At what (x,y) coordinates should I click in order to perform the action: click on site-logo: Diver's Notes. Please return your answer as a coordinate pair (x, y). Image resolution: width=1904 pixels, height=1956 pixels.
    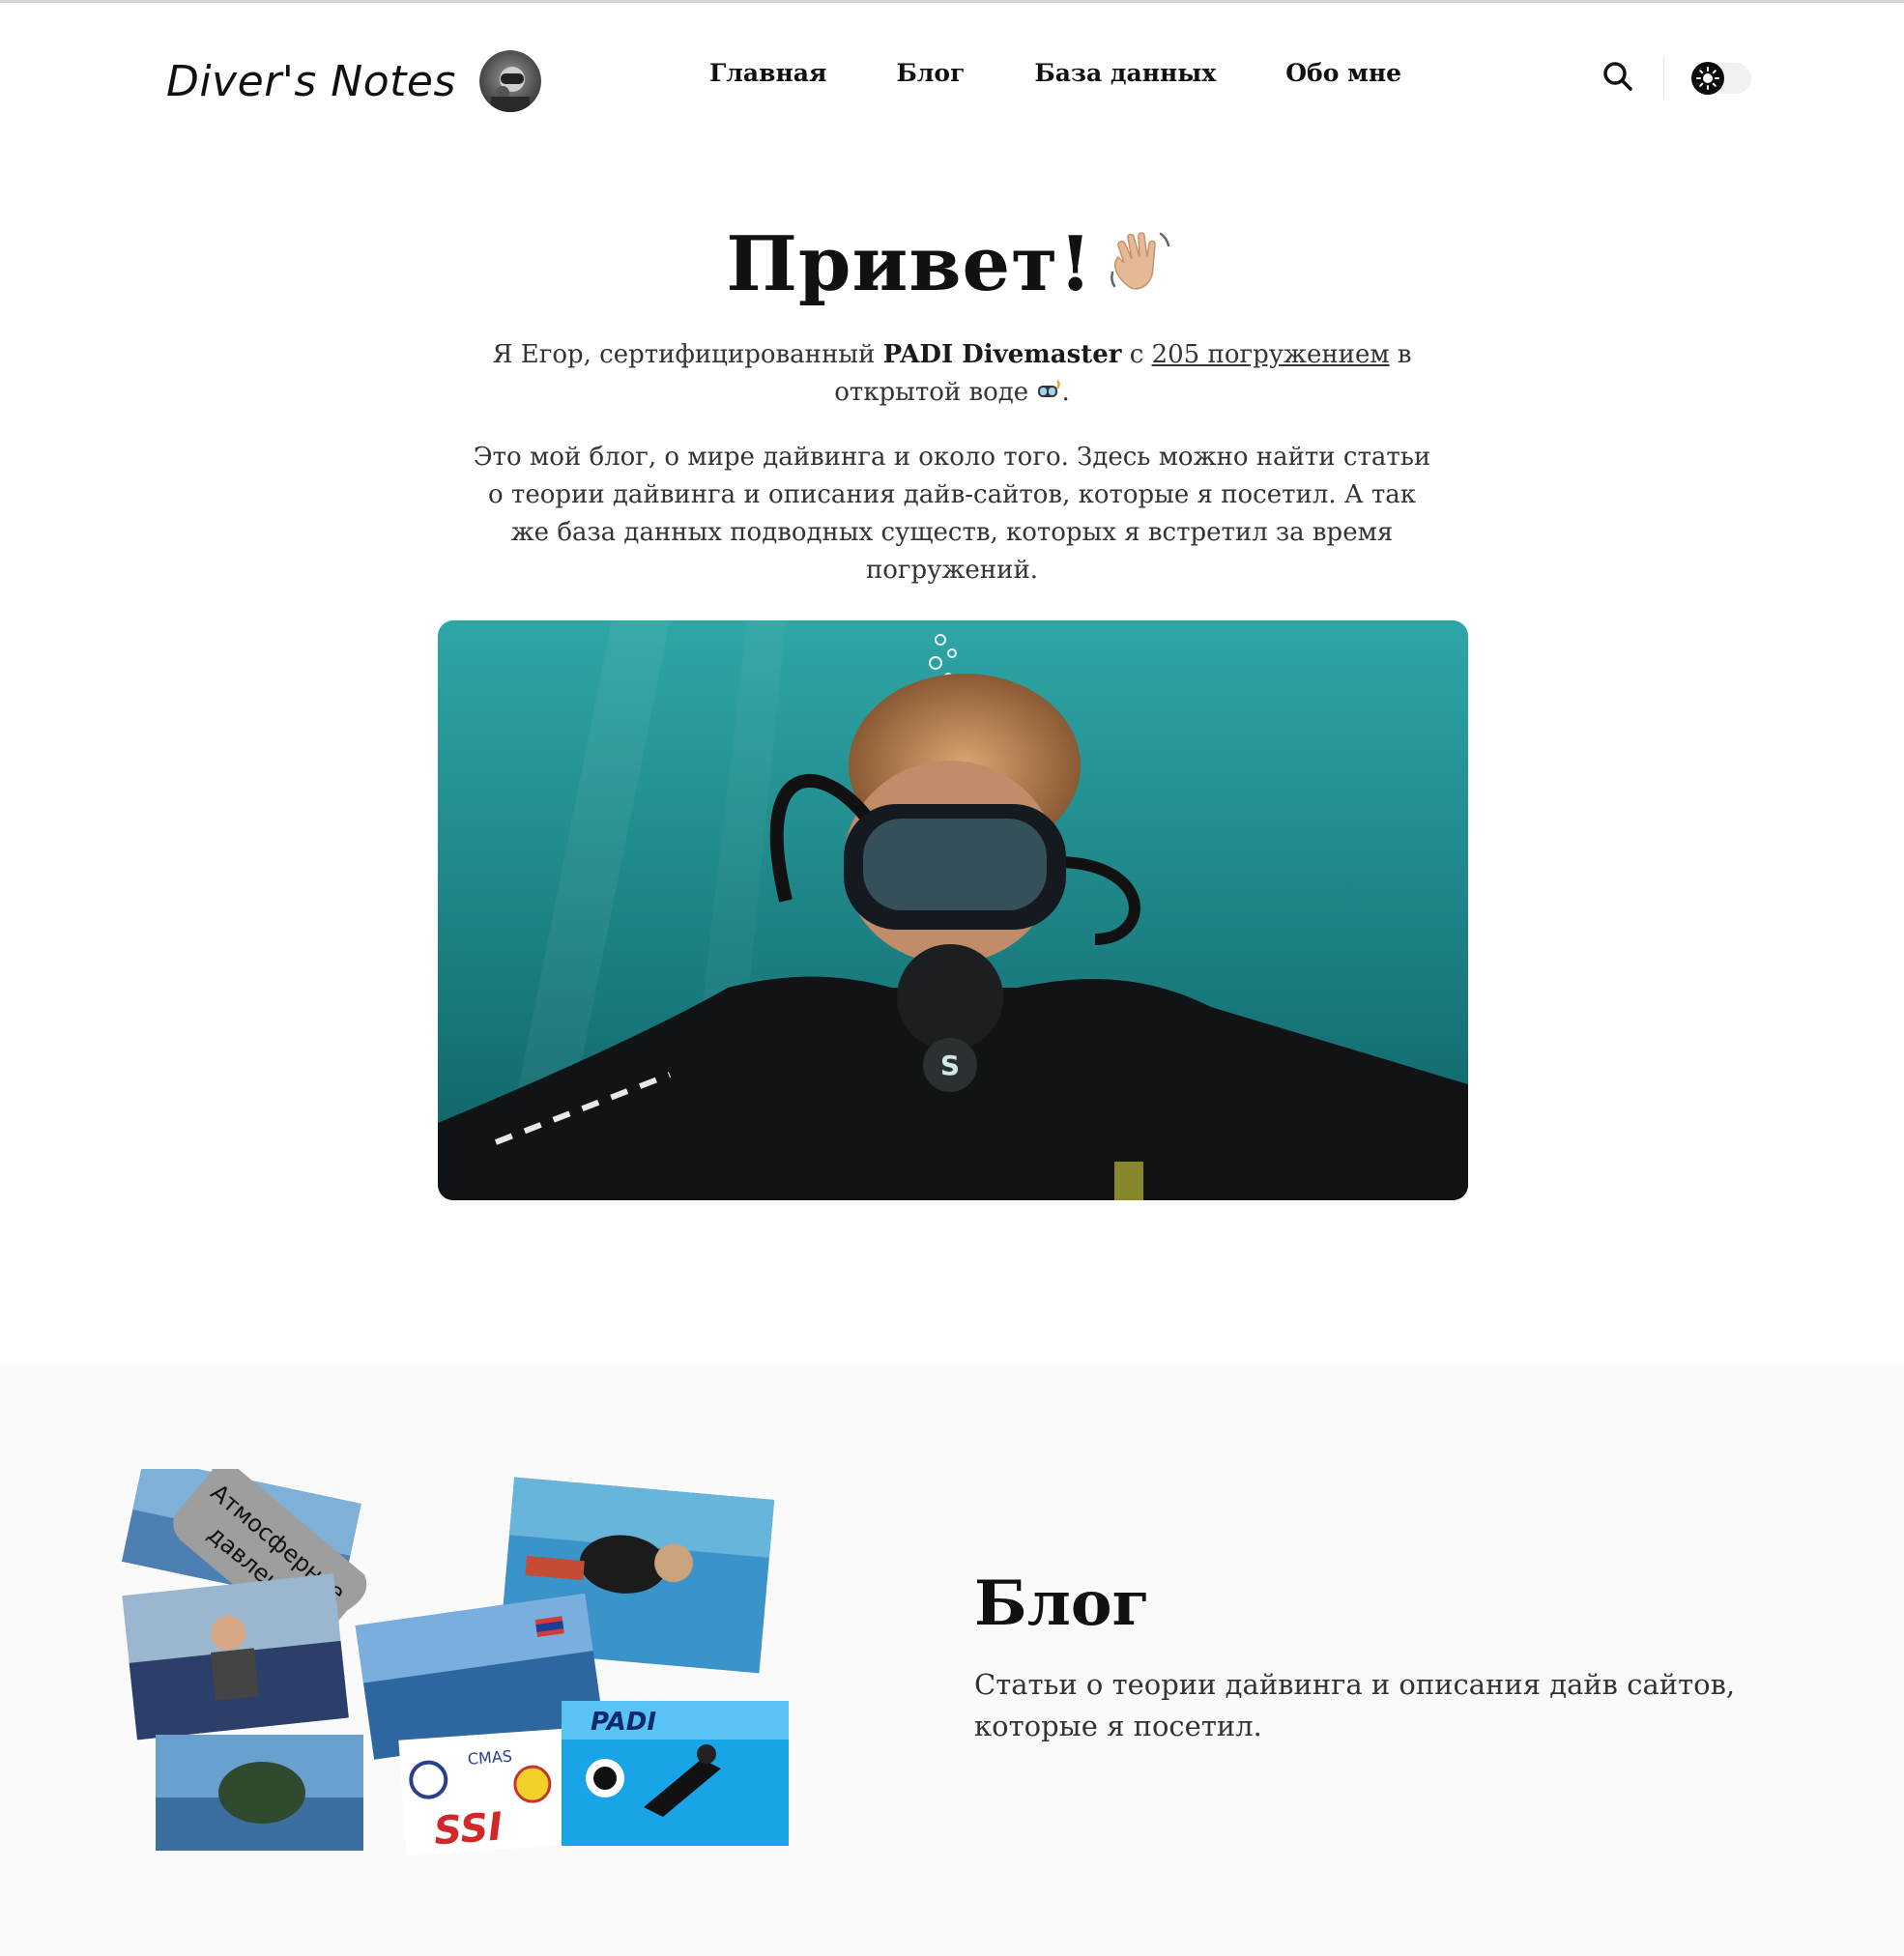
    Looking at the image, I should click on (354, 81).